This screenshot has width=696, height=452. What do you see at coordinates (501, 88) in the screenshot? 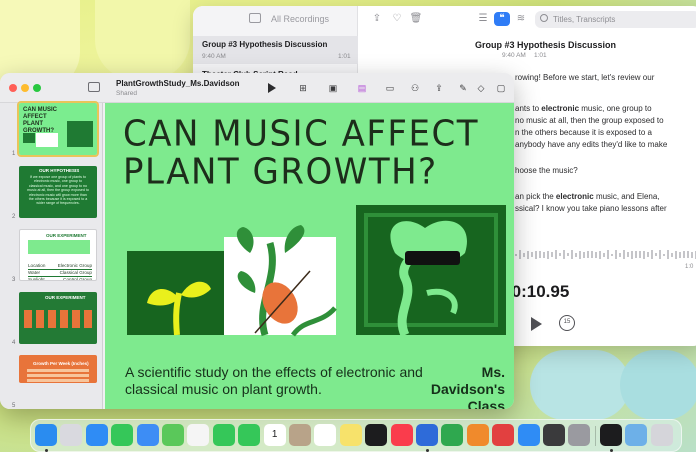
I see `document-icon: ▢` at bounding box center [501, 88].